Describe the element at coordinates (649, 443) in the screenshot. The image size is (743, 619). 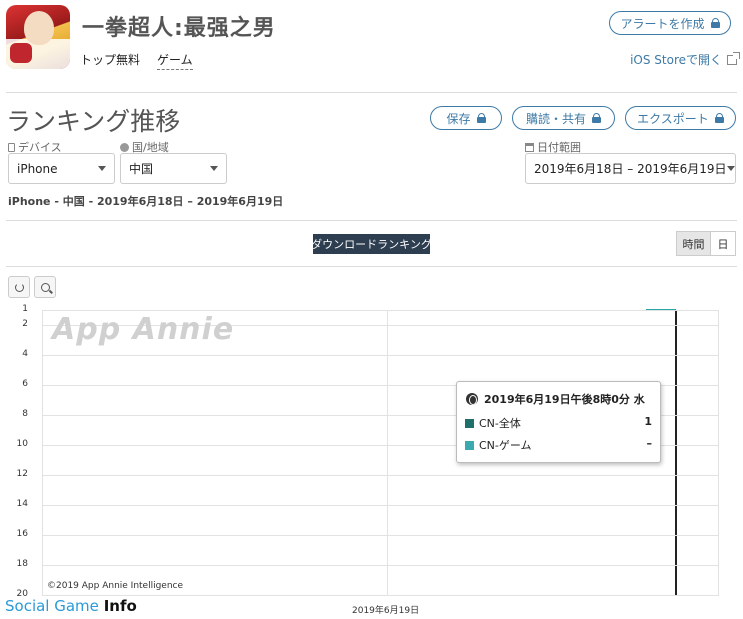
I see `tooltip-series-value: –` at that location.